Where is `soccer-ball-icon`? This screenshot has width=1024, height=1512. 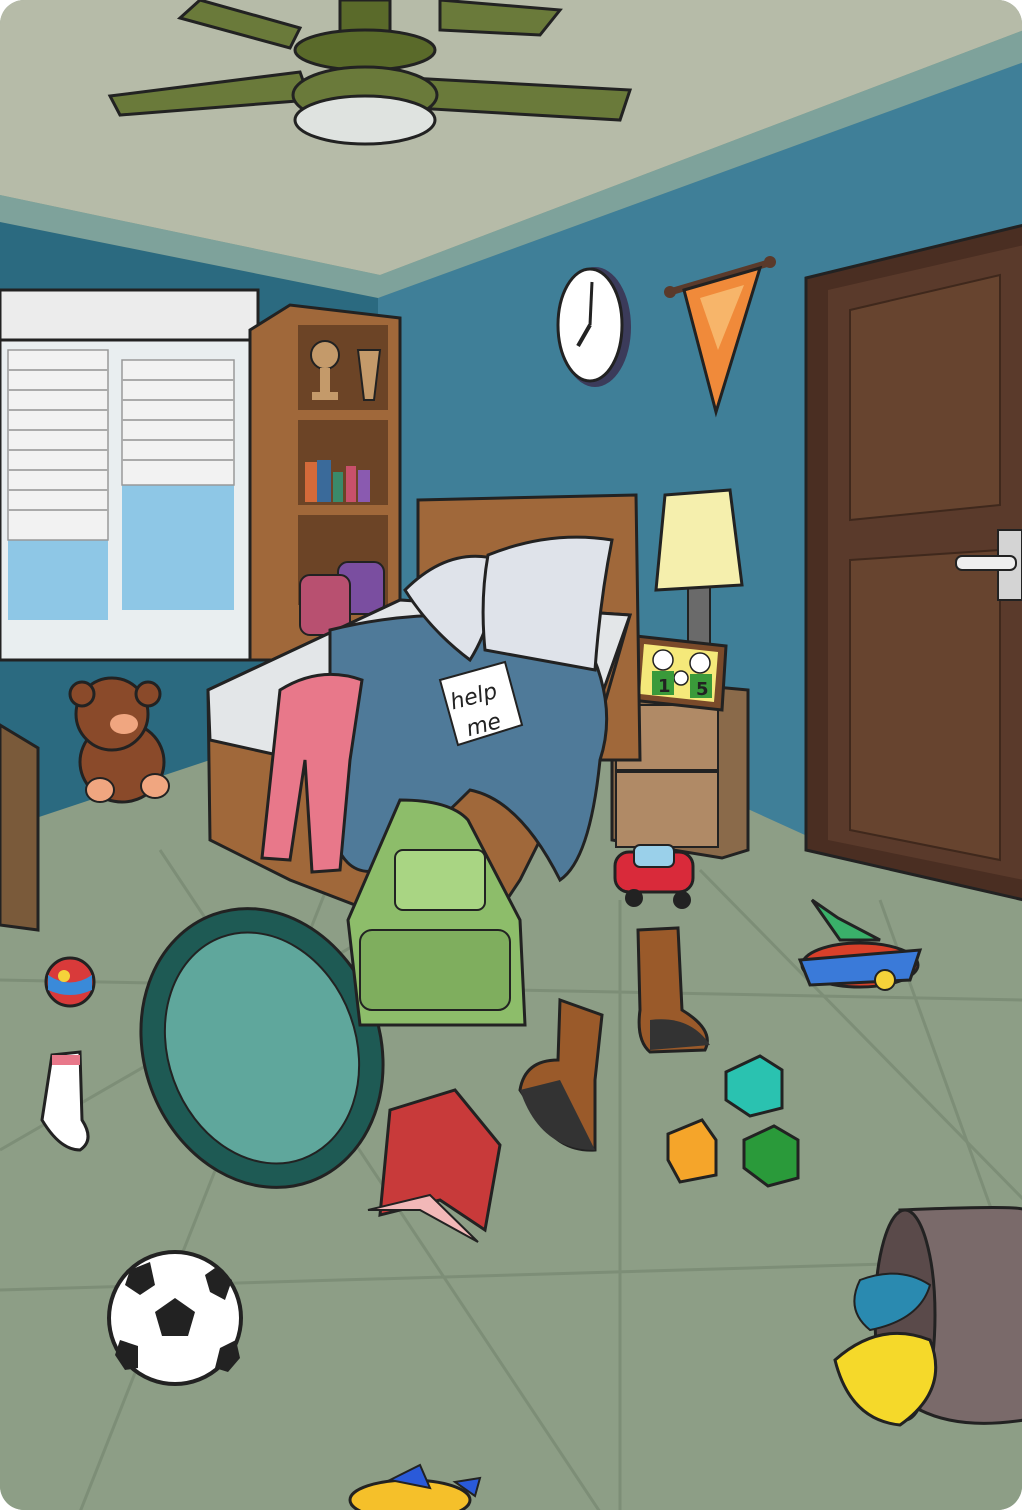 soccer-ball-icon is located at coordinates (175, 1318).